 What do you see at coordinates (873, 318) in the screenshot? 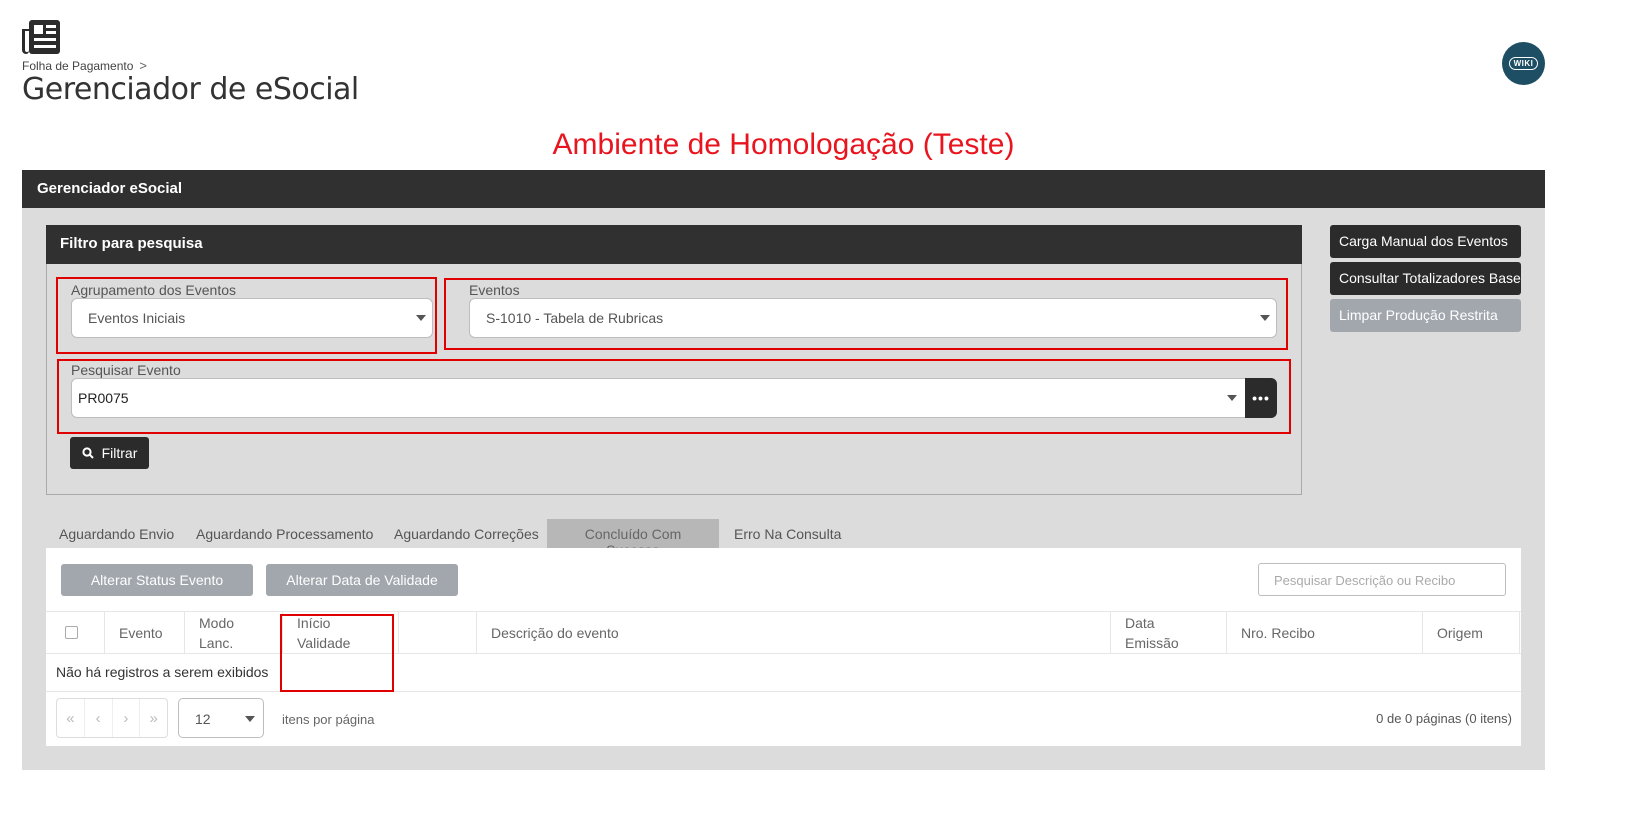
I see `events-select: S-1010 - Tabela de Rubricas` at bounding box center [873, 318].